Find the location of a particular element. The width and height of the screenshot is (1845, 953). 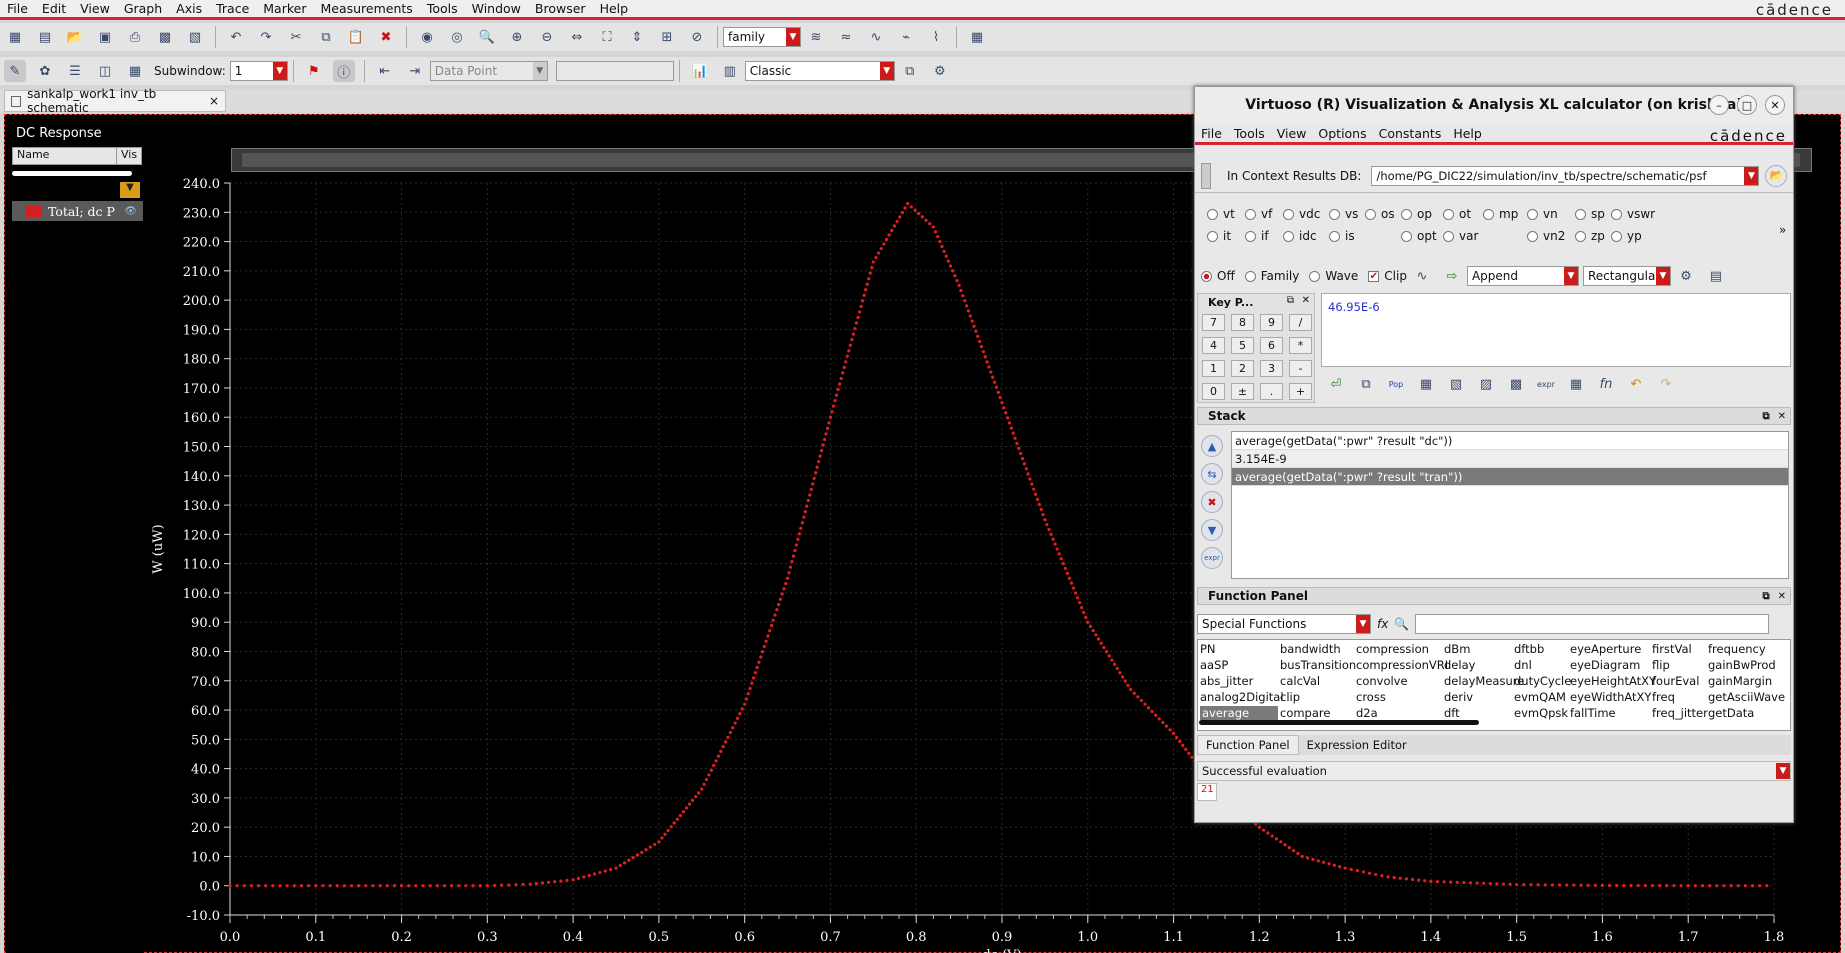

function-item: flip is located at coordinates (1661, 665).